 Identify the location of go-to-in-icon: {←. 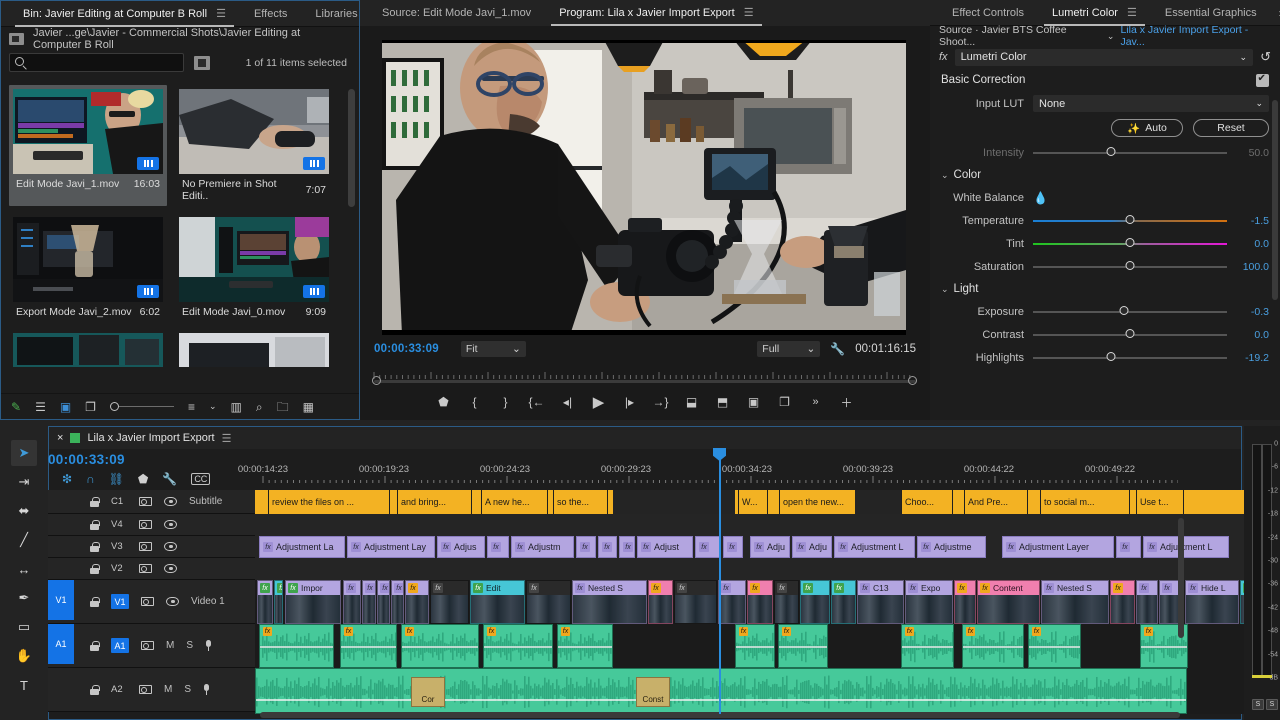
(536, 402).